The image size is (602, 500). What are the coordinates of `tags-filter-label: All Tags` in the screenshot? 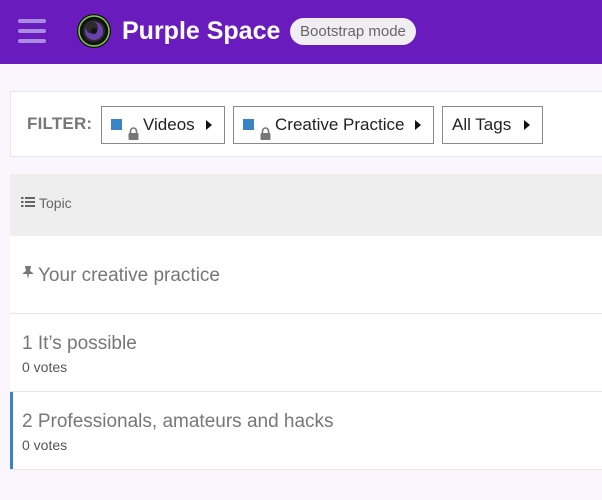 It's located at (482, 124).